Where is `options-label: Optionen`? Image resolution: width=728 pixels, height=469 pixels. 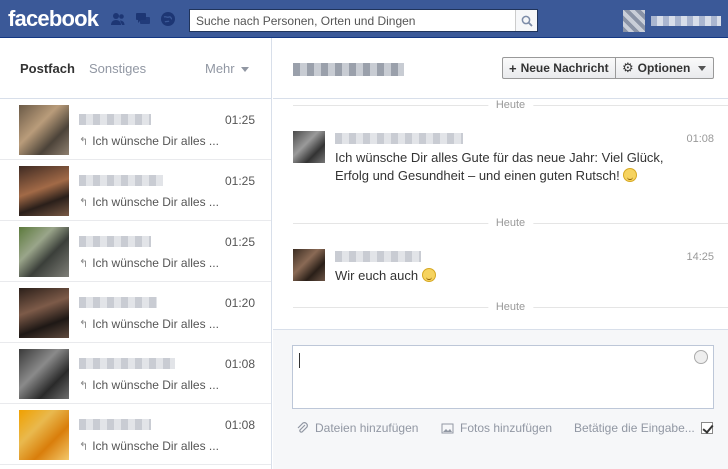
options-label: Optionen is located at coordinates (664, 68).